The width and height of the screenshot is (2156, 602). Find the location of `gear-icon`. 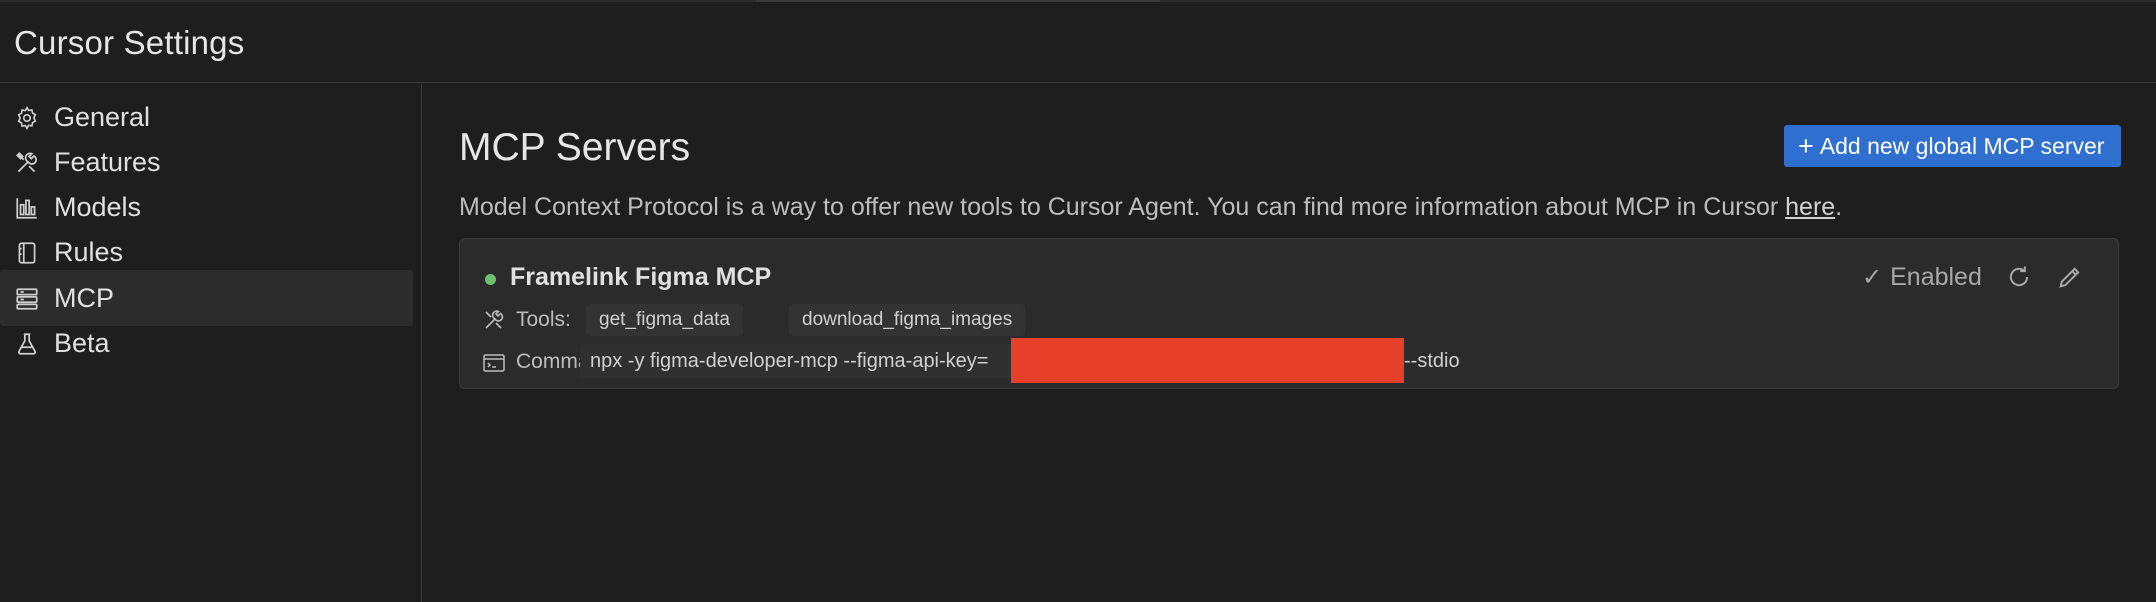

gear-icon is located at coordinates (27, 118).